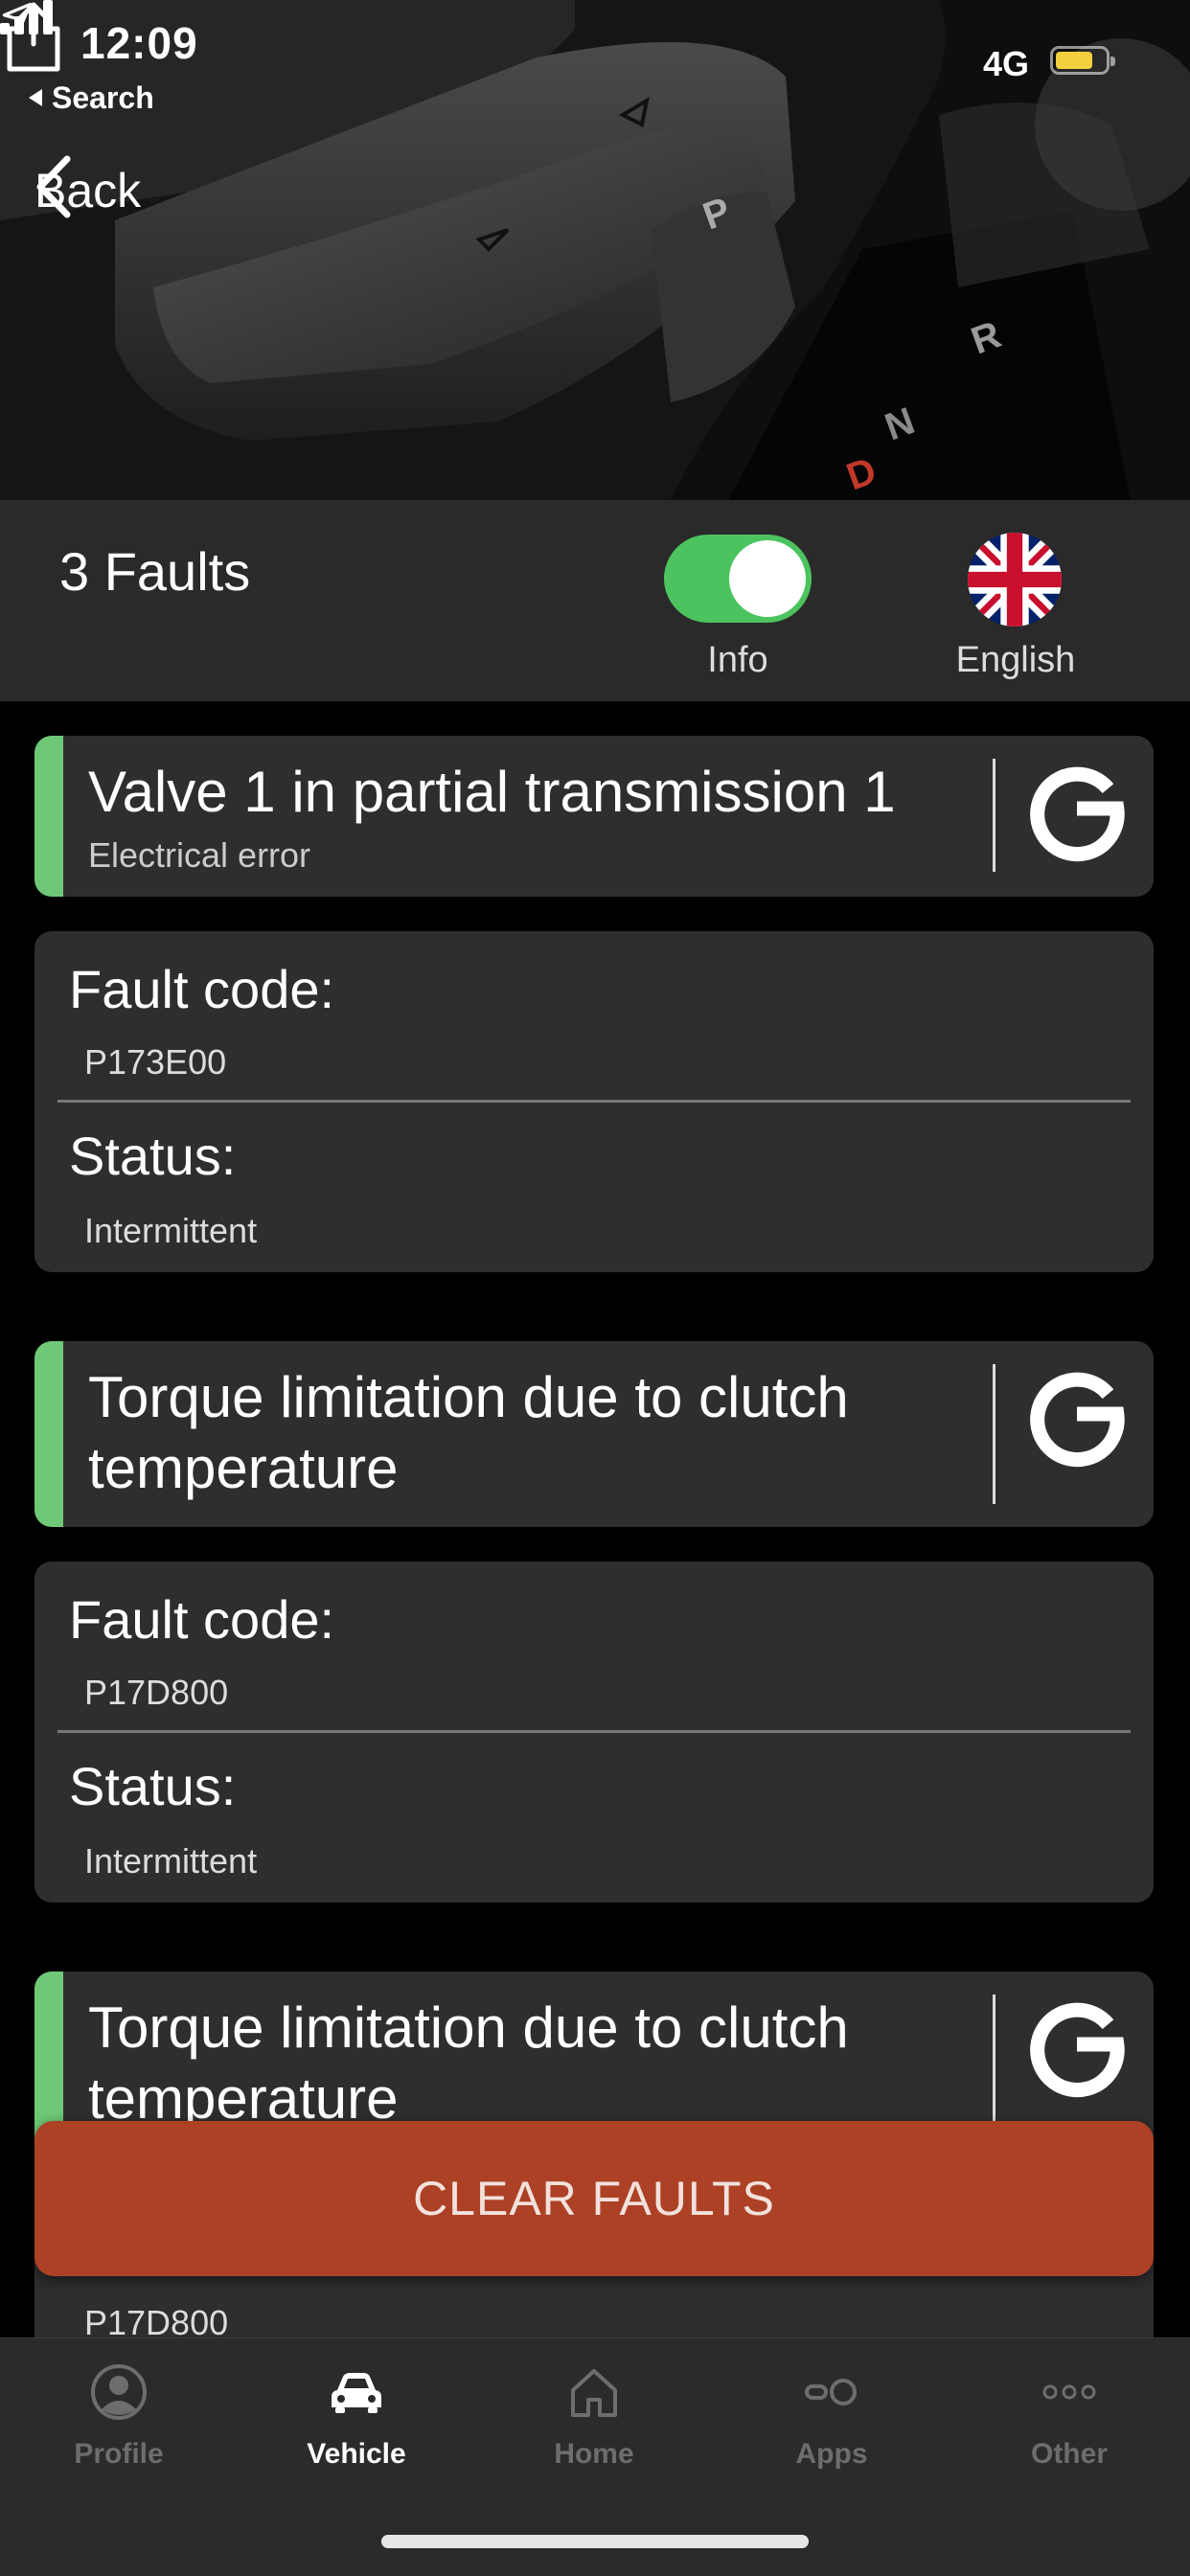 The image size is (1190, 2576). What do you see at coordinates (594, 2198) in the screenshot?
I see `clear-faults-button: CLEAR FAULTS` at bounding box center [594, 2198].